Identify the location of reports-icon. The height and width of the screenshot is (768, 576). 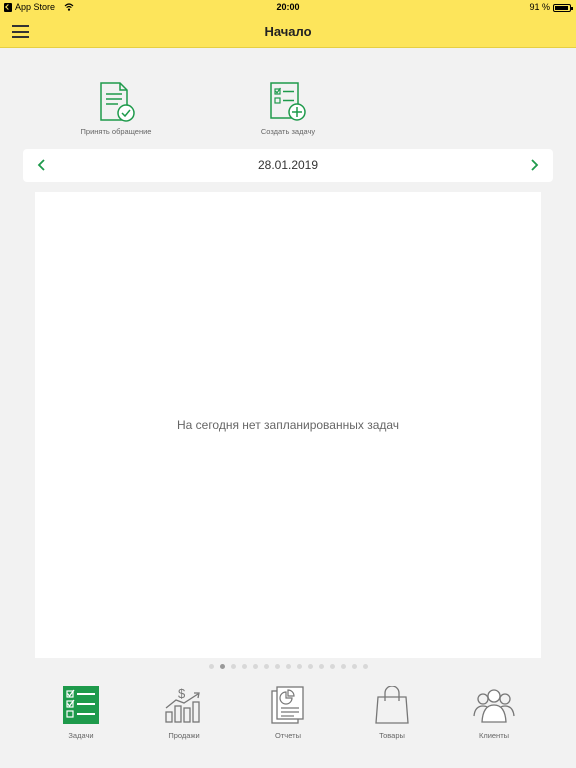
(287, 705).